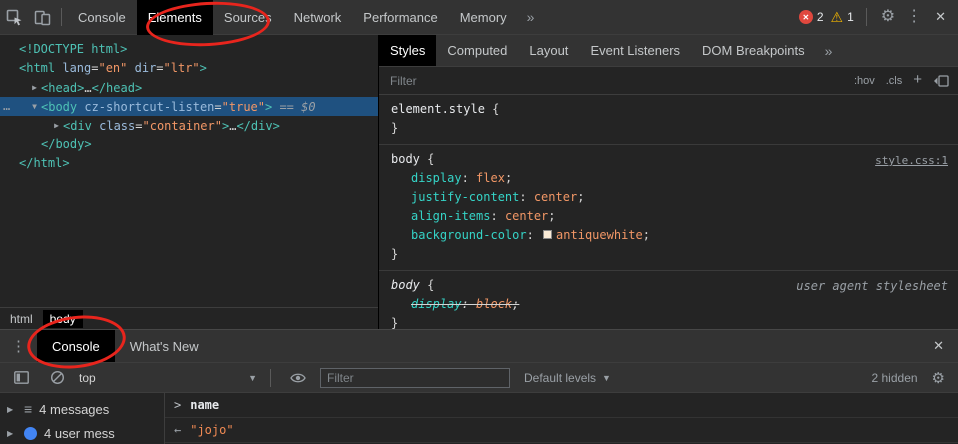 Image resolution: width=958 pixels, height=444 pixels. I want to click on drawer-tab-console: Console, so click(76, 346).